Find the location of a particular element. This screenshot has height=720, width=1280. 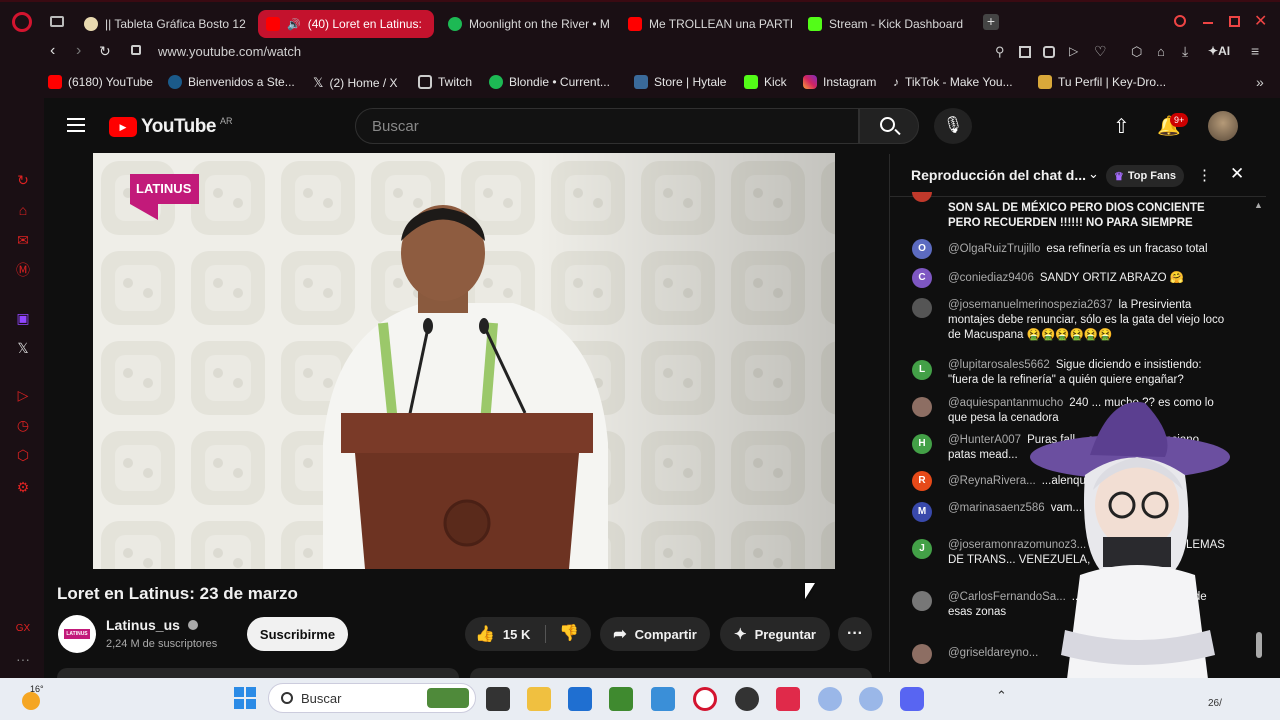

ask-button: ✦ Preguntar is located at coordinates (775, 634).